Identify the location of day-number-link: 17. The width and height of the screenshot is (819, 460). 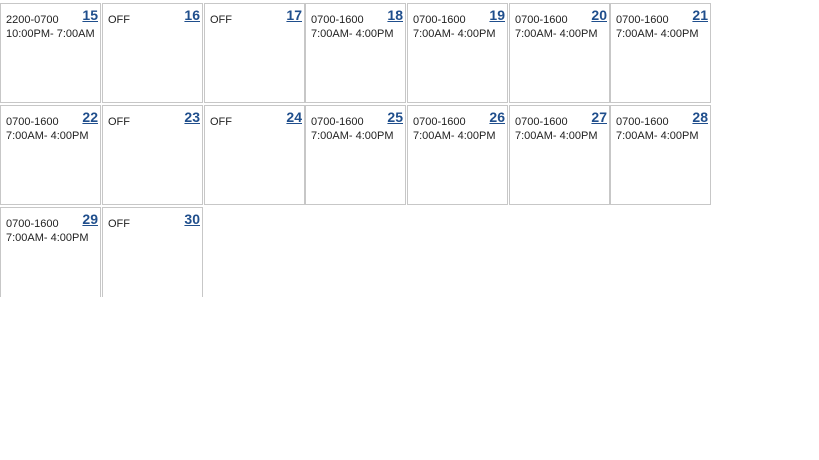
(294, 15).